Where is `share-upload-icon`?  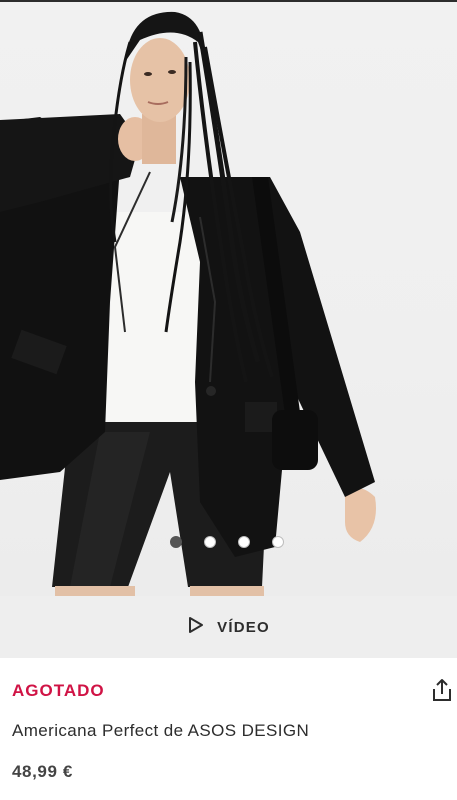
share-upload-icon is located at coordinates (442, 690).